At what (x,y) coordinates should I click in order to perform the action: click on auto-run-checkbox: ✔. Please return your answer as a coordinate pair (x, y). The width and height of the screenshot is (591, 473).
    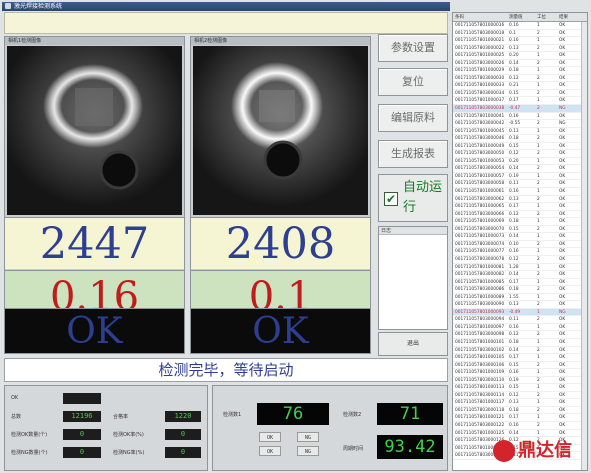
    Looking at the image, I should click on (391, 199).